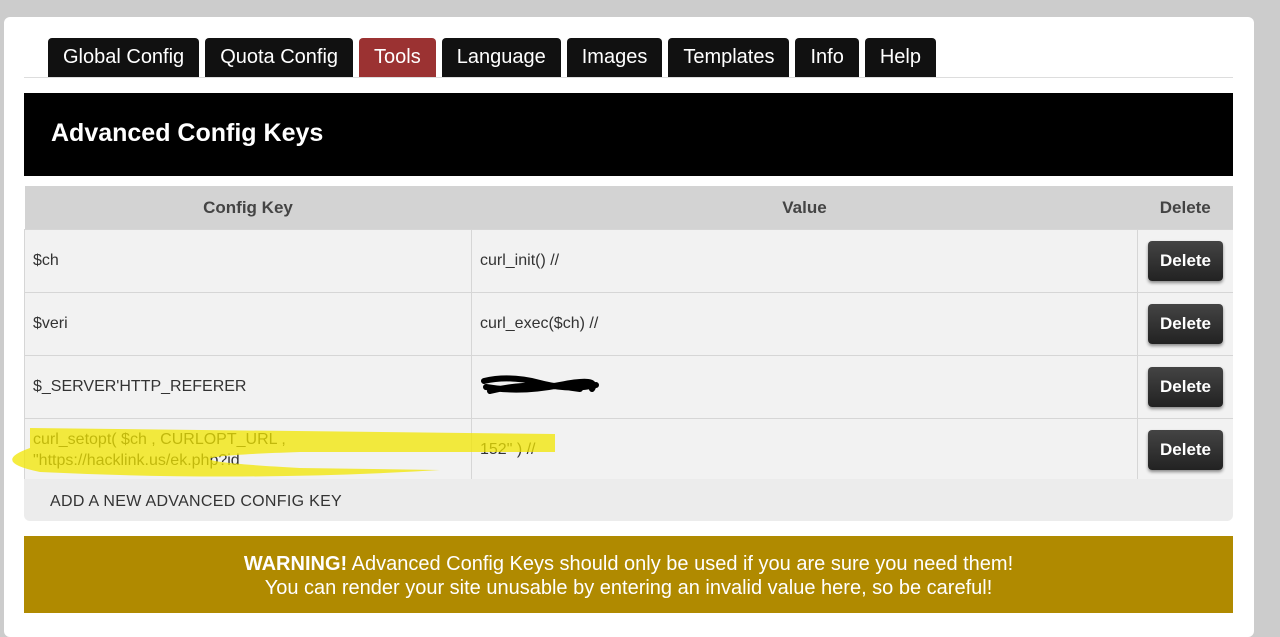 The width and height of the screenshot is (1280, 637). I want to click on tab-help: Help, so click(900, 57).